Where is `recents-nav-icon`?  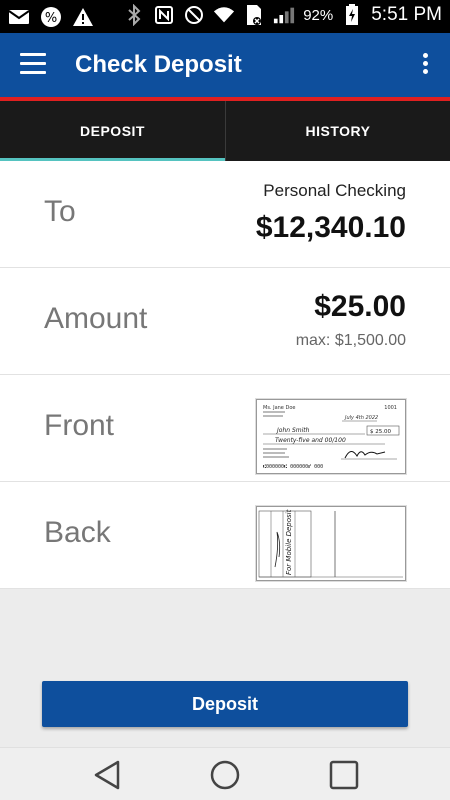
recents-nav-icon is located at coordinates (344, 775).